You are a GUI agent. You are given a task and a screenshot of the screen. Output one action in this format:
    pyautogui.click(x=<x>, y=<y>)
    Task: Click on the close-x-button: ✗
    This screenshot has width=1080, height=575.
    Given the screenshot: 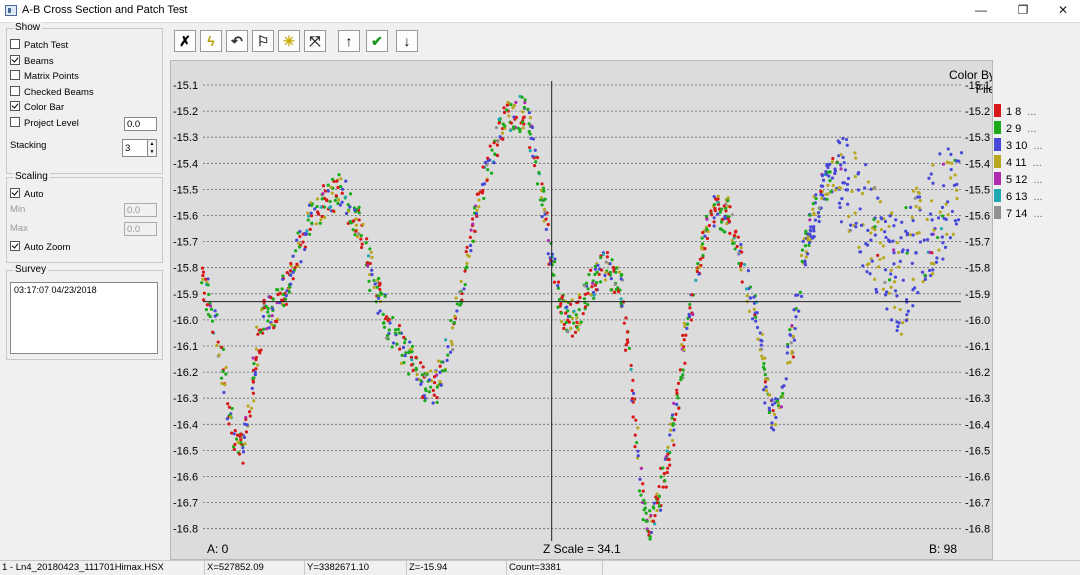 What is the action you would take?
    pyautogui.click(x=185, y=41)
    